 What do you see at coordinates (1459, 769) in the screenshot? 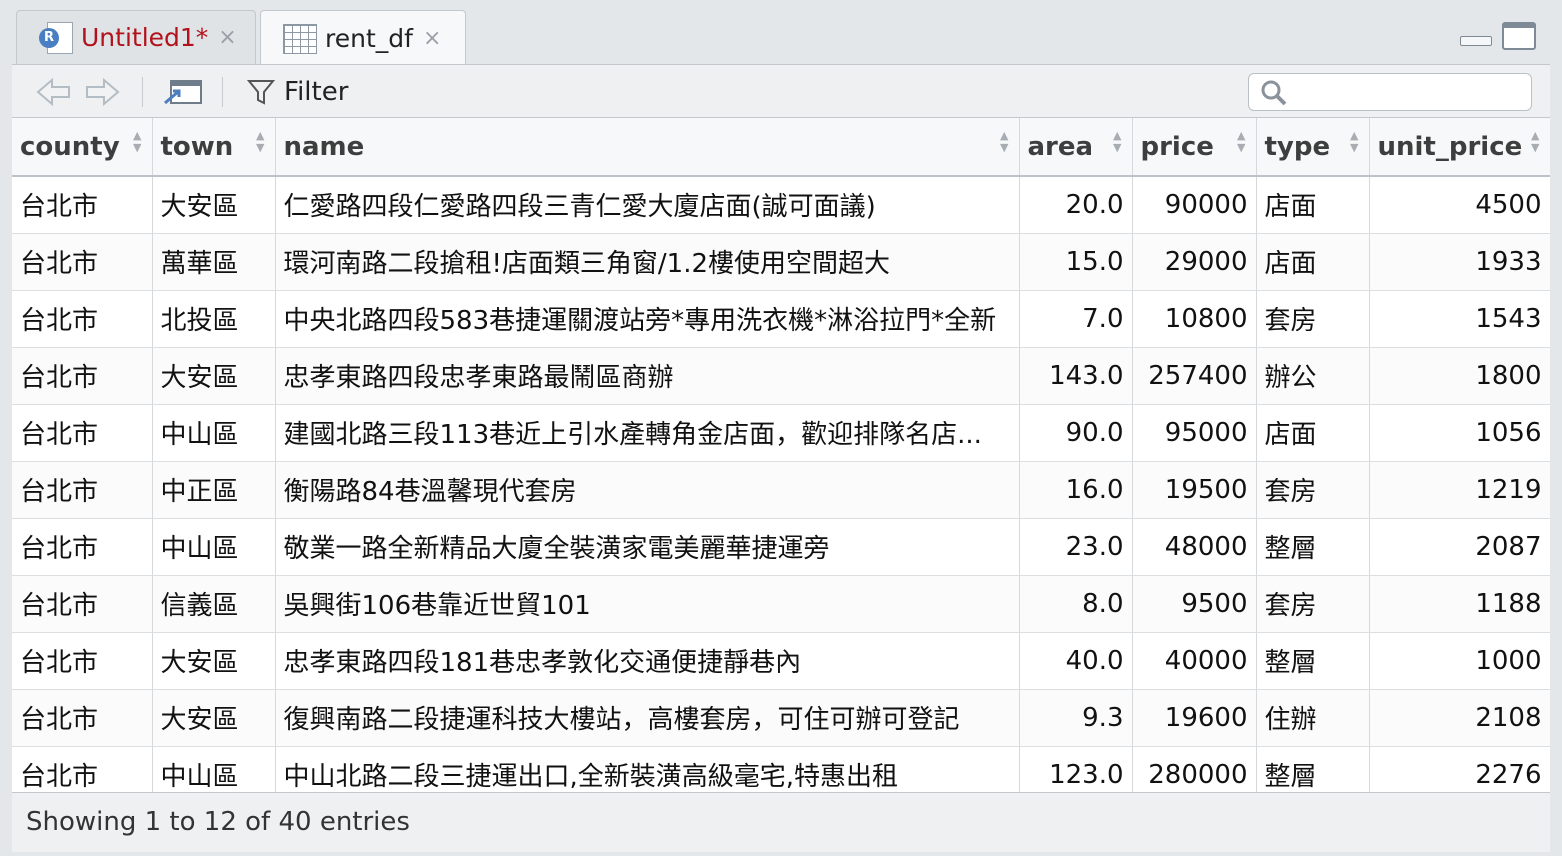
I see `table-cell-unit-price: 2276` at bounding box center [1459, 769].